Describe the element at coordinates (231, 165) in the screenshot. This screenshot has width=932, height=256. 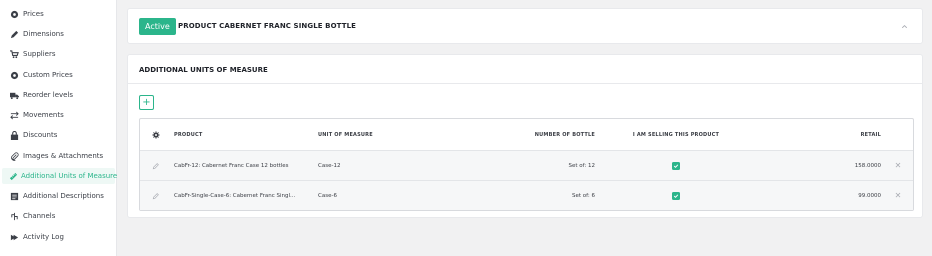
I see `cell-product: CabFr-12: Cabernet Franc Case 12 bottles` at that location.